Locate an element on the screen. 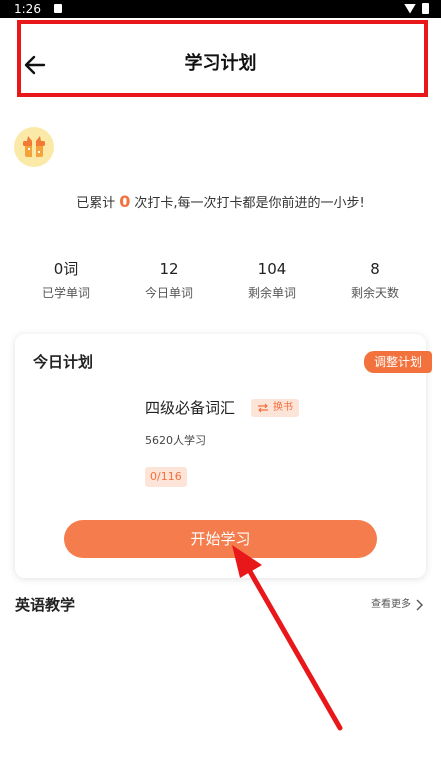 The width and height of the screenshot is (441, 784). view-more-label: 查看更多 is located at coordinates (391, 604).